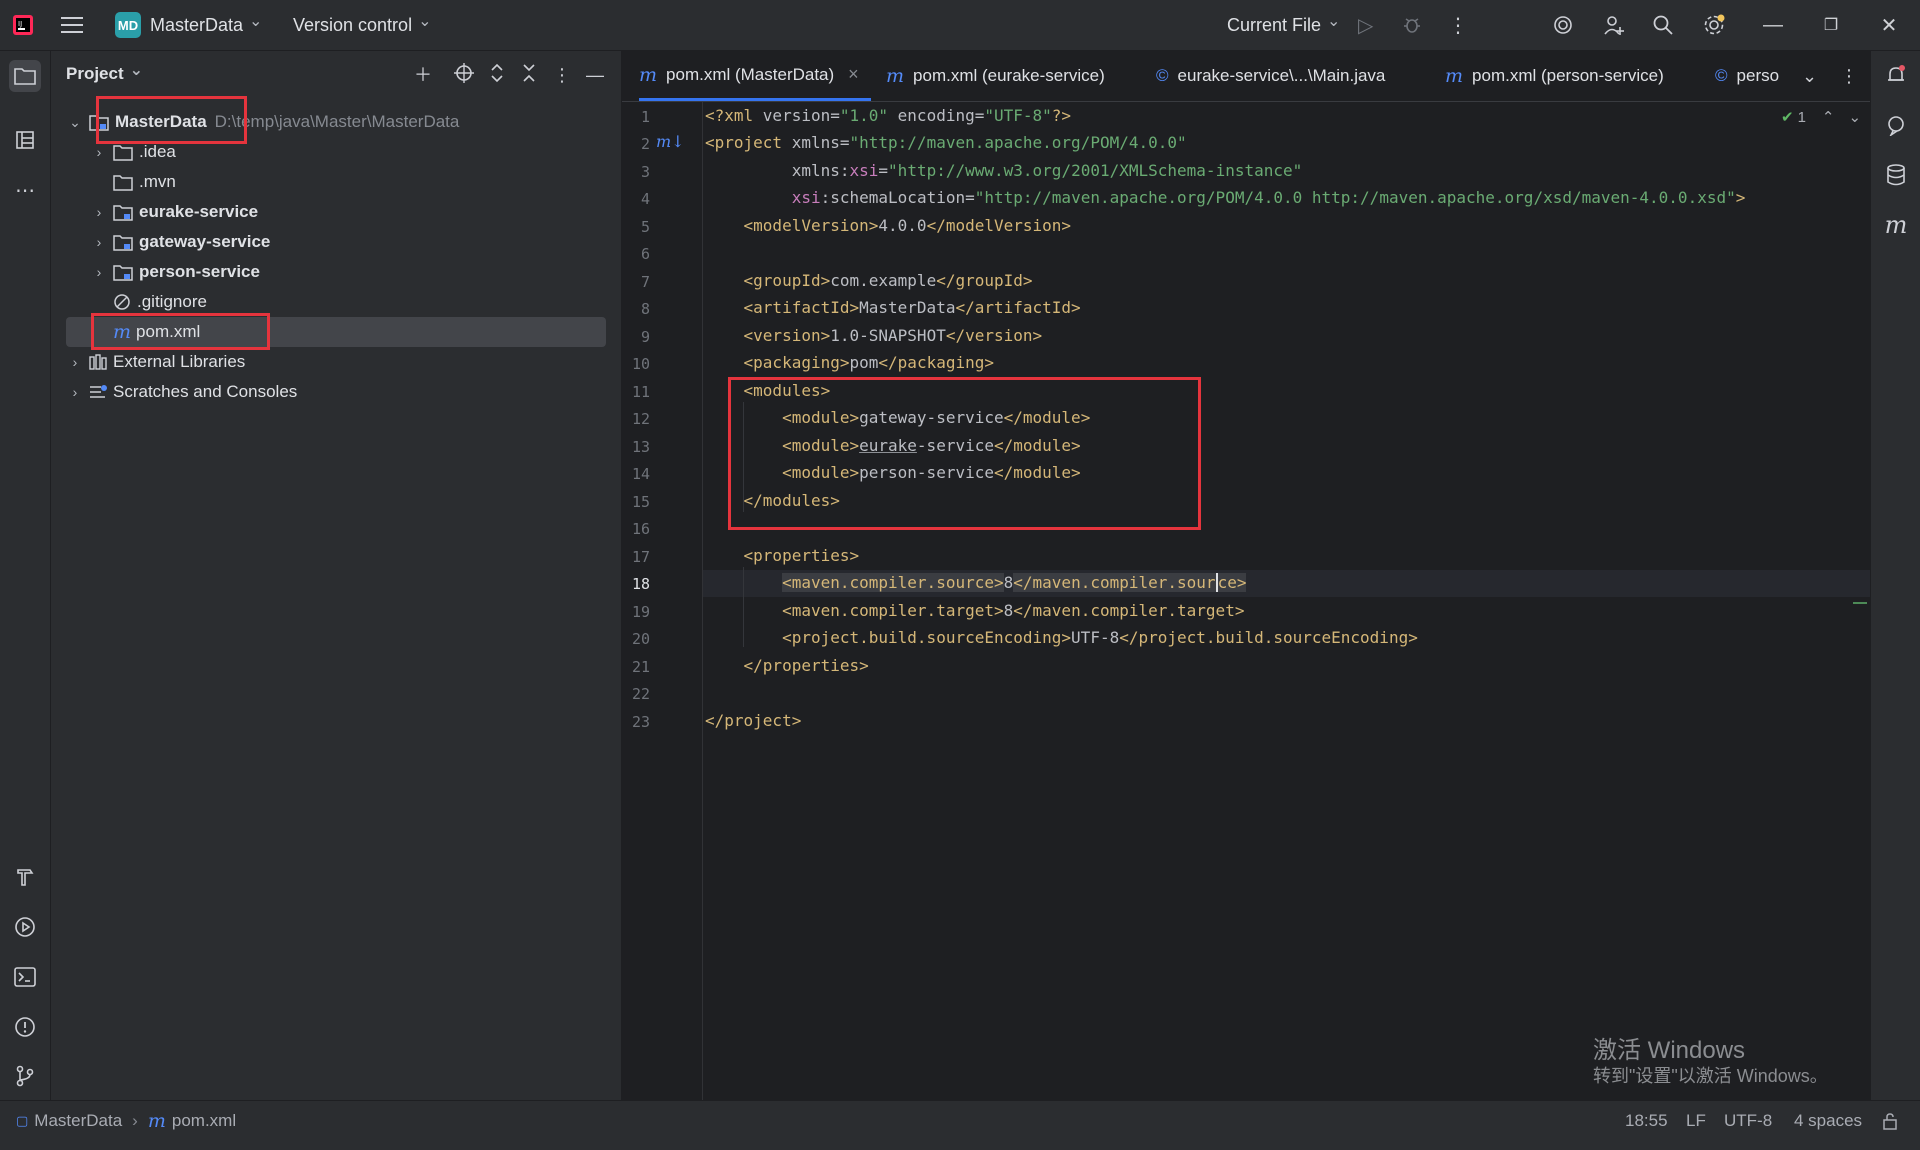 This screenshot has width=1920, height=1150. Describe the element at coordinates (595, 75) in the screenshot. I see `hide-panel-icon: —` at that location.